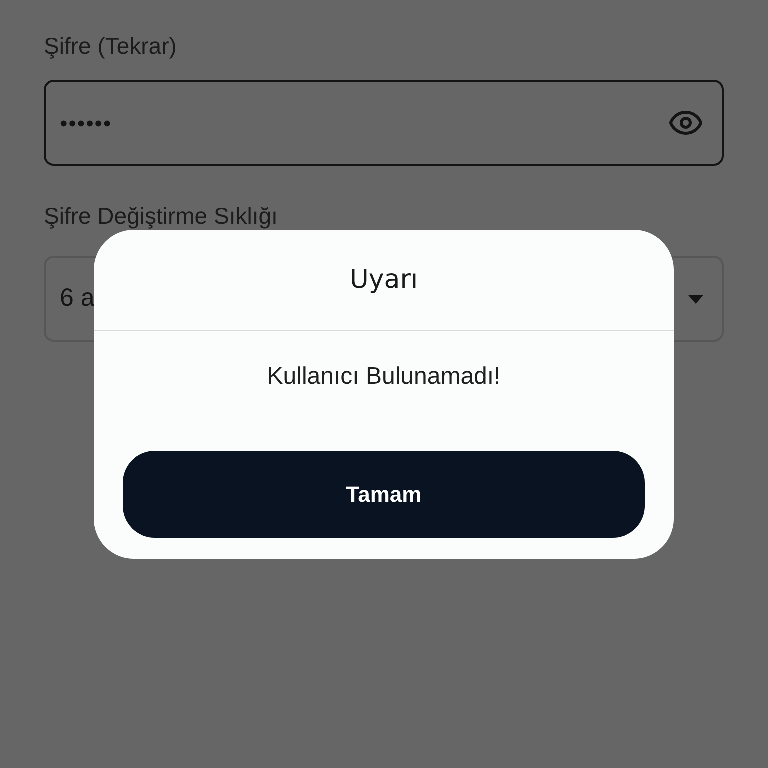 The image size is (768, 768). What do you see at coordinates (161, 216) in the screenshot?
I see `field-label: Şifre Değiştirme Sıklığı` at bounding box center [161, 216].